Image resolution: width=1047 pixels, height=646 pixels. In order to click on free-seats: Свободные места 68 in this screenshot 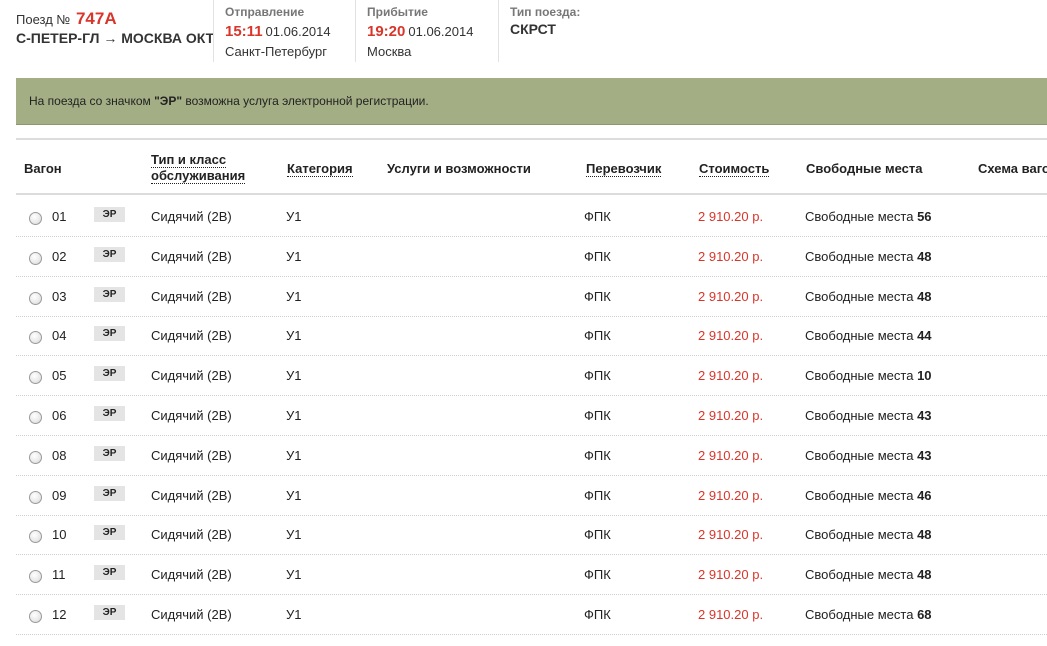, I will do `click(868, 614)`.